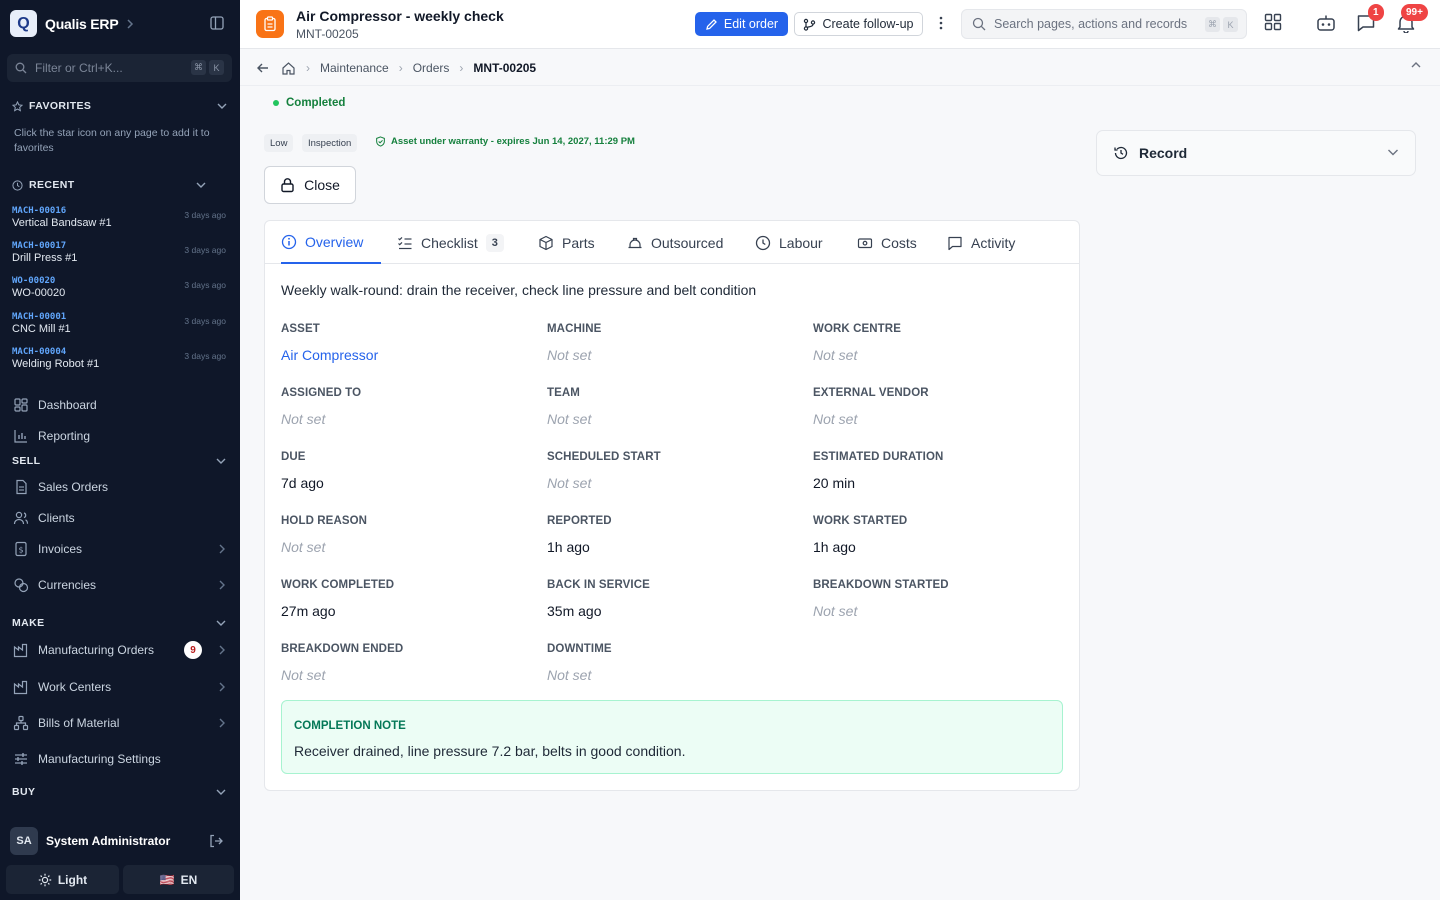  What do you see at coordinates (675, 242) in the screenshot?
I see `tab-outsourced: Outsourced` at bounding box center [675, 242].